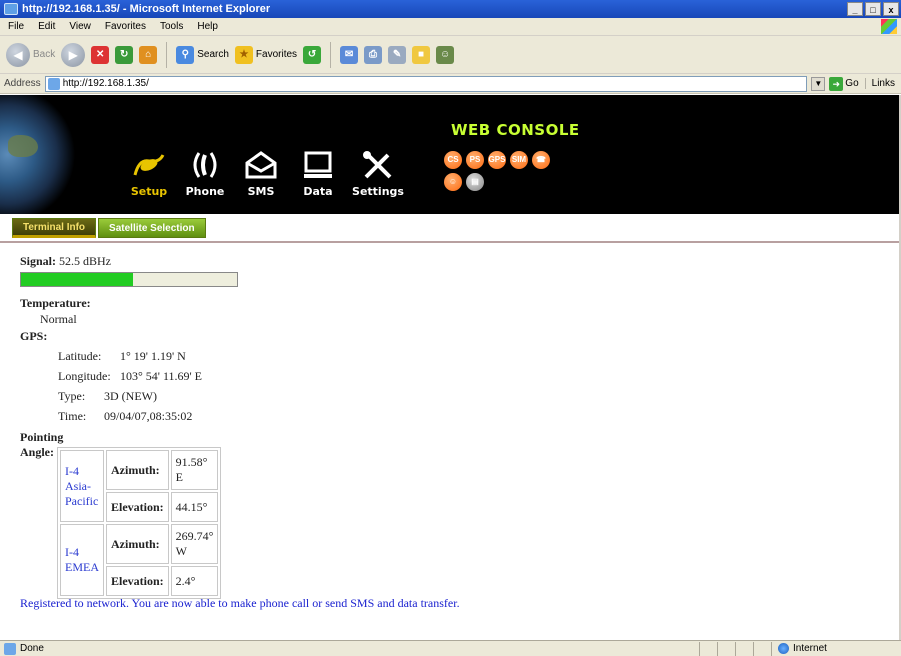 This screenshot has width=901, height=656. What do you see at coordinates (318, 165) in the screenshot?
I see `monitor-icon` at bounding box center [318, 165].